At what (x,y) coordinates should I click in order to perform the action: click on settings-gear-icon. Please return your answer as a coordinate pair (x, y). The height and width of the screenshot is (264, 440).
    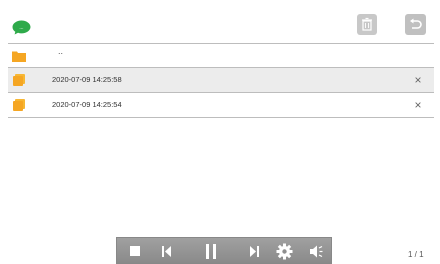
    Looking at the image, I should click on (284, 251).